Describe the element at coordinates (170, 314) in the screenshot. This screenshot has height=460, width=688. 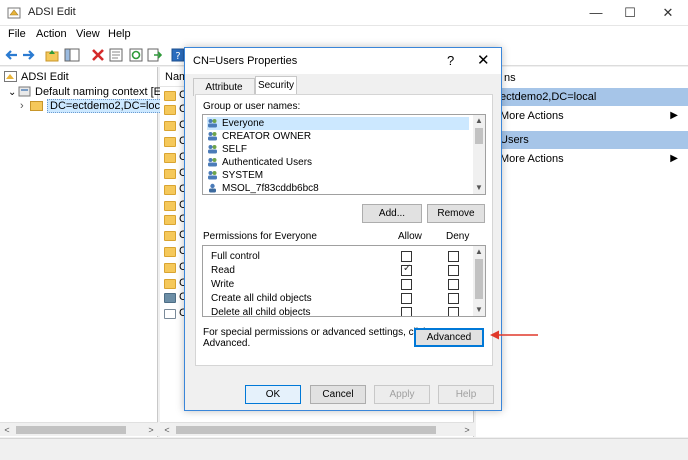
I see `object-icon` at that location.